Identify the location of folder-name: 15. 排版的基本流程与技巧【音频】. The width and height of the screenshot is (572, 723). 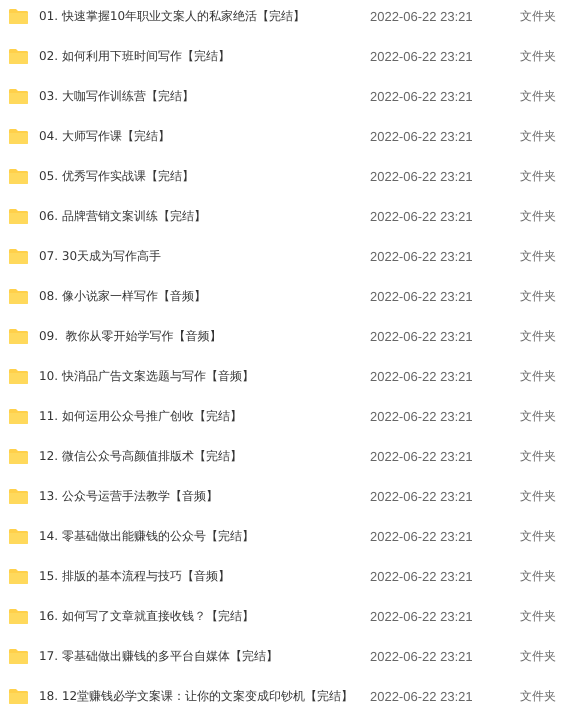
(204, 576).